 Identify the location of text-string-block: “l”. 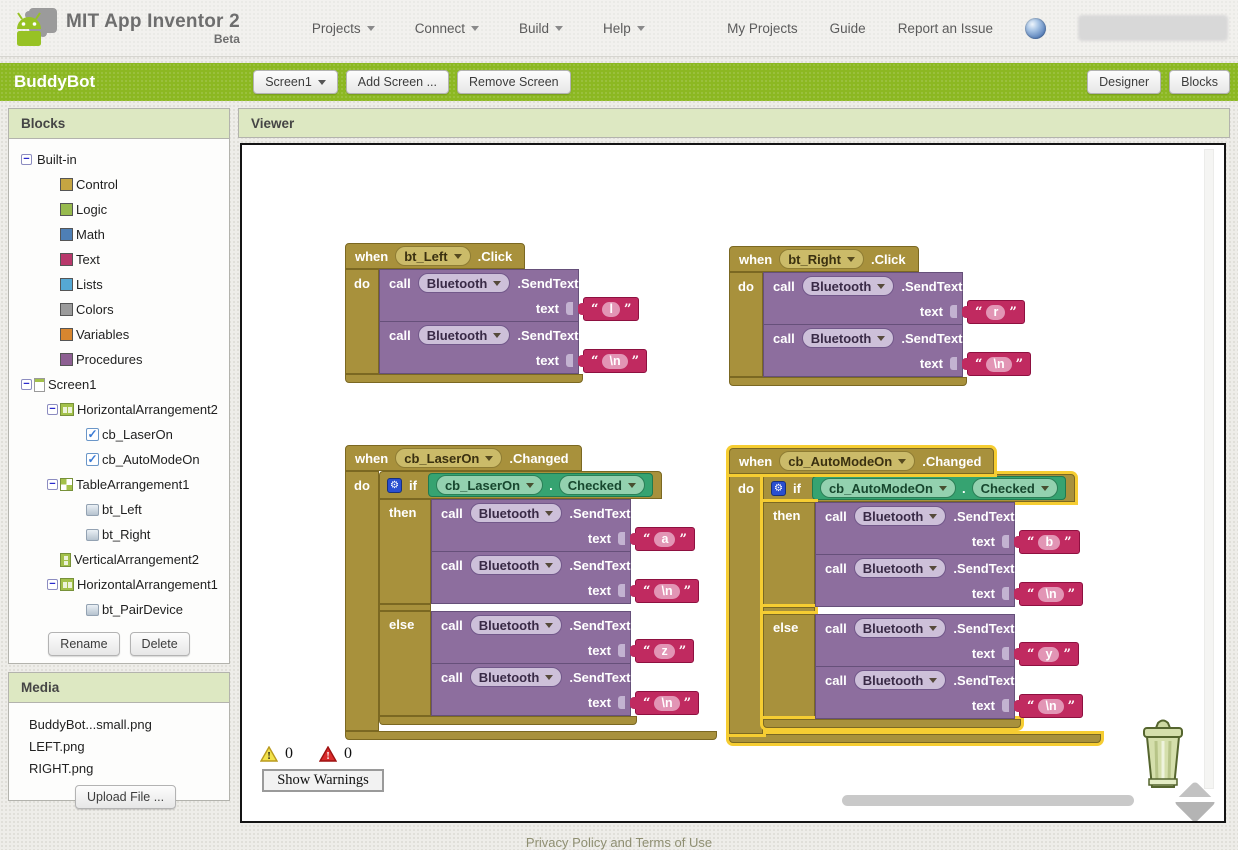
(608, 309).